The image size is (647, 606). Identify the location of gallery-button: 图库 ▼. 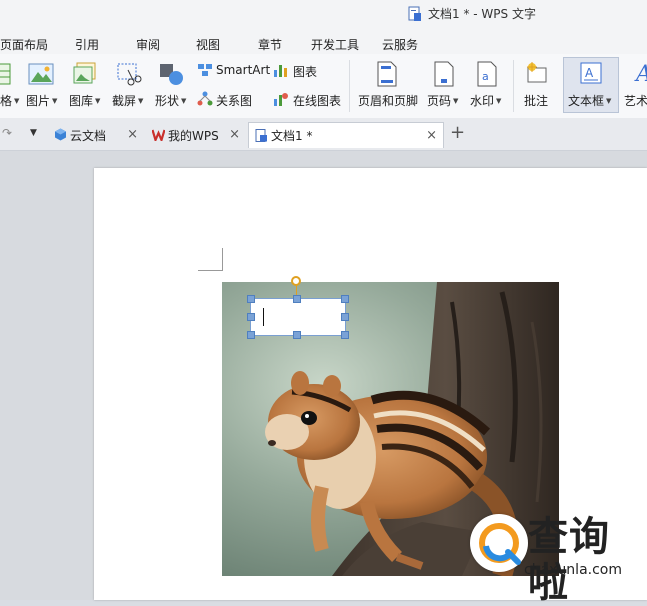
(84, 100).